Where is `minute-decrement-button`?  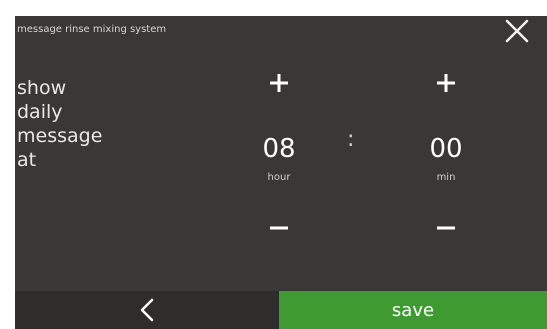
minute-decrement-button is located at coordinates (446, 228).